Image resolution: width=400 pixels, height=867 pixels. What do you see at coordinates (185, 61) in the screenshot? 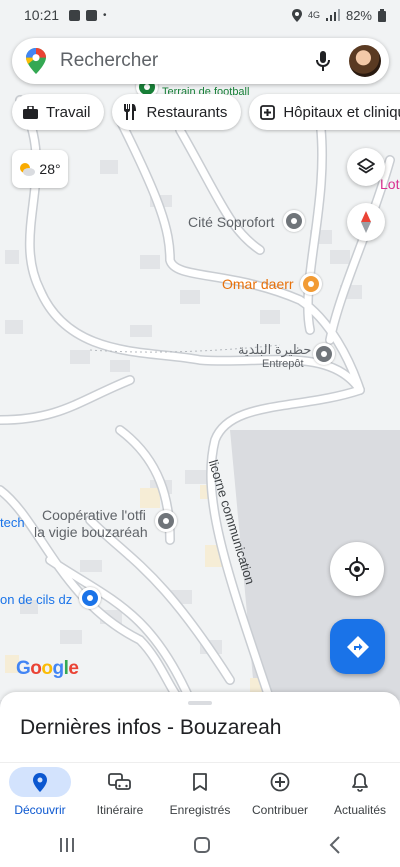
I see `search-input: Rechercher` at bounding box center [185, 61].